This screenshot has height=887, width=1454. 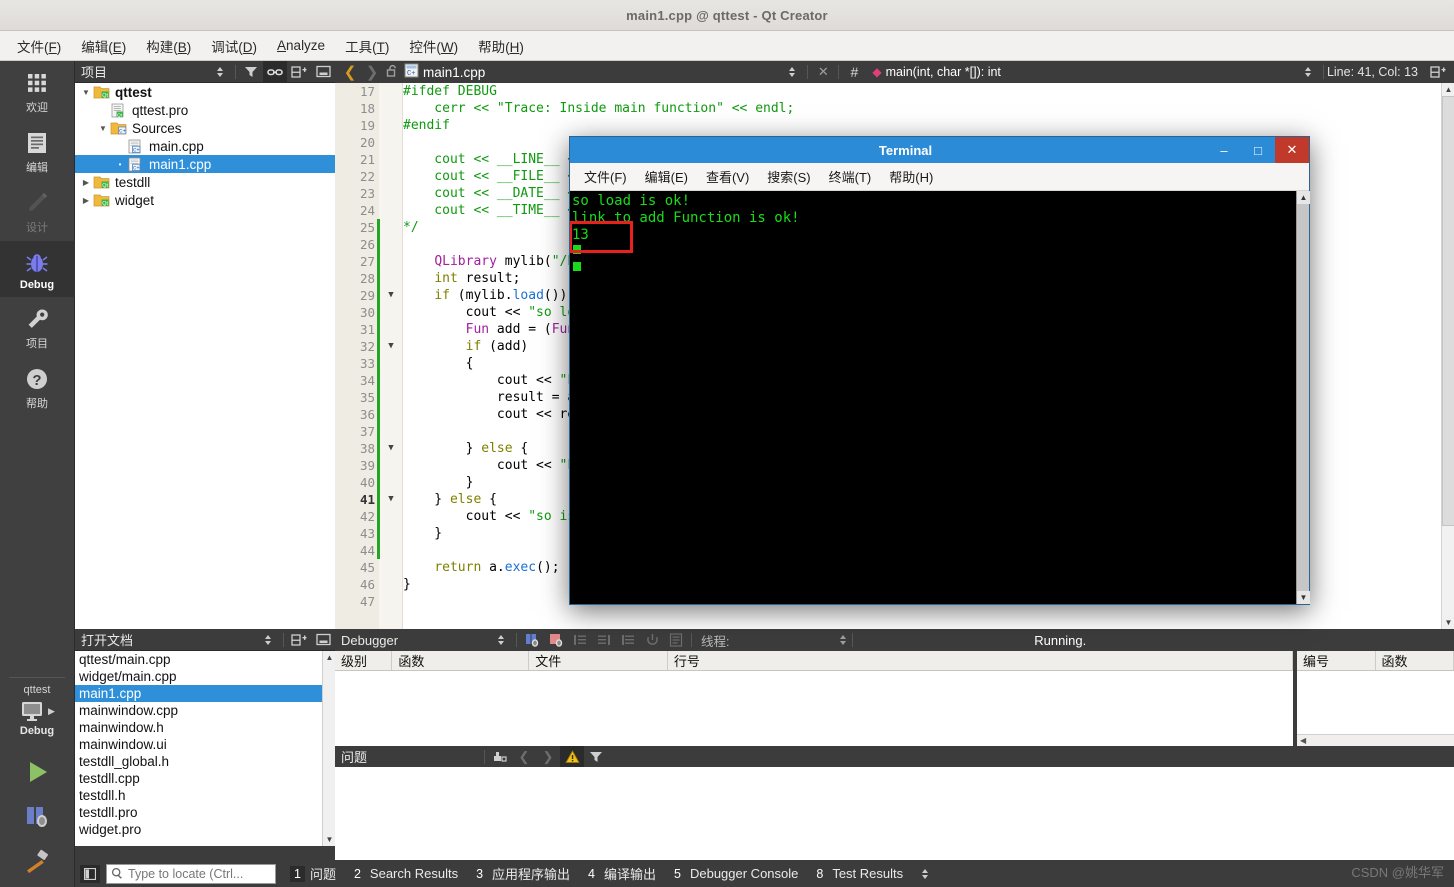 What do you see at coordinates (205, 710) in the screenshot?
I see `open-document-item: mainwindow.cpp` at bounding box center [205, 710].